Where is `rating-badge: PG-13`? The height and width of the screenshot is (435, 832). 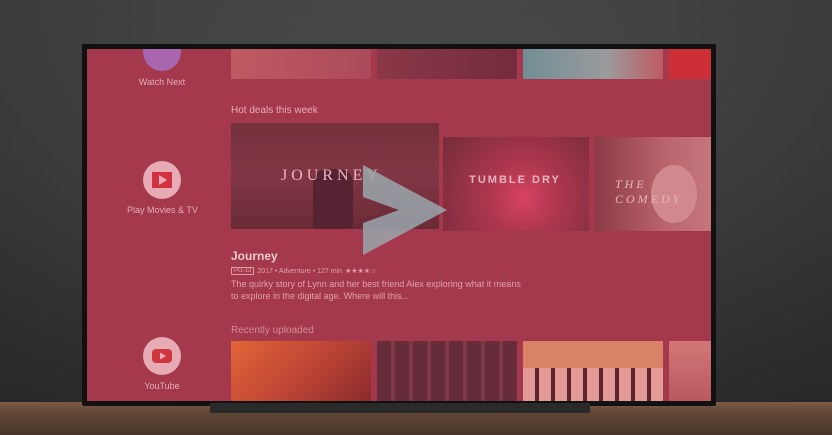 rating-badge: PG-13 is located at coordinates (243, 271).